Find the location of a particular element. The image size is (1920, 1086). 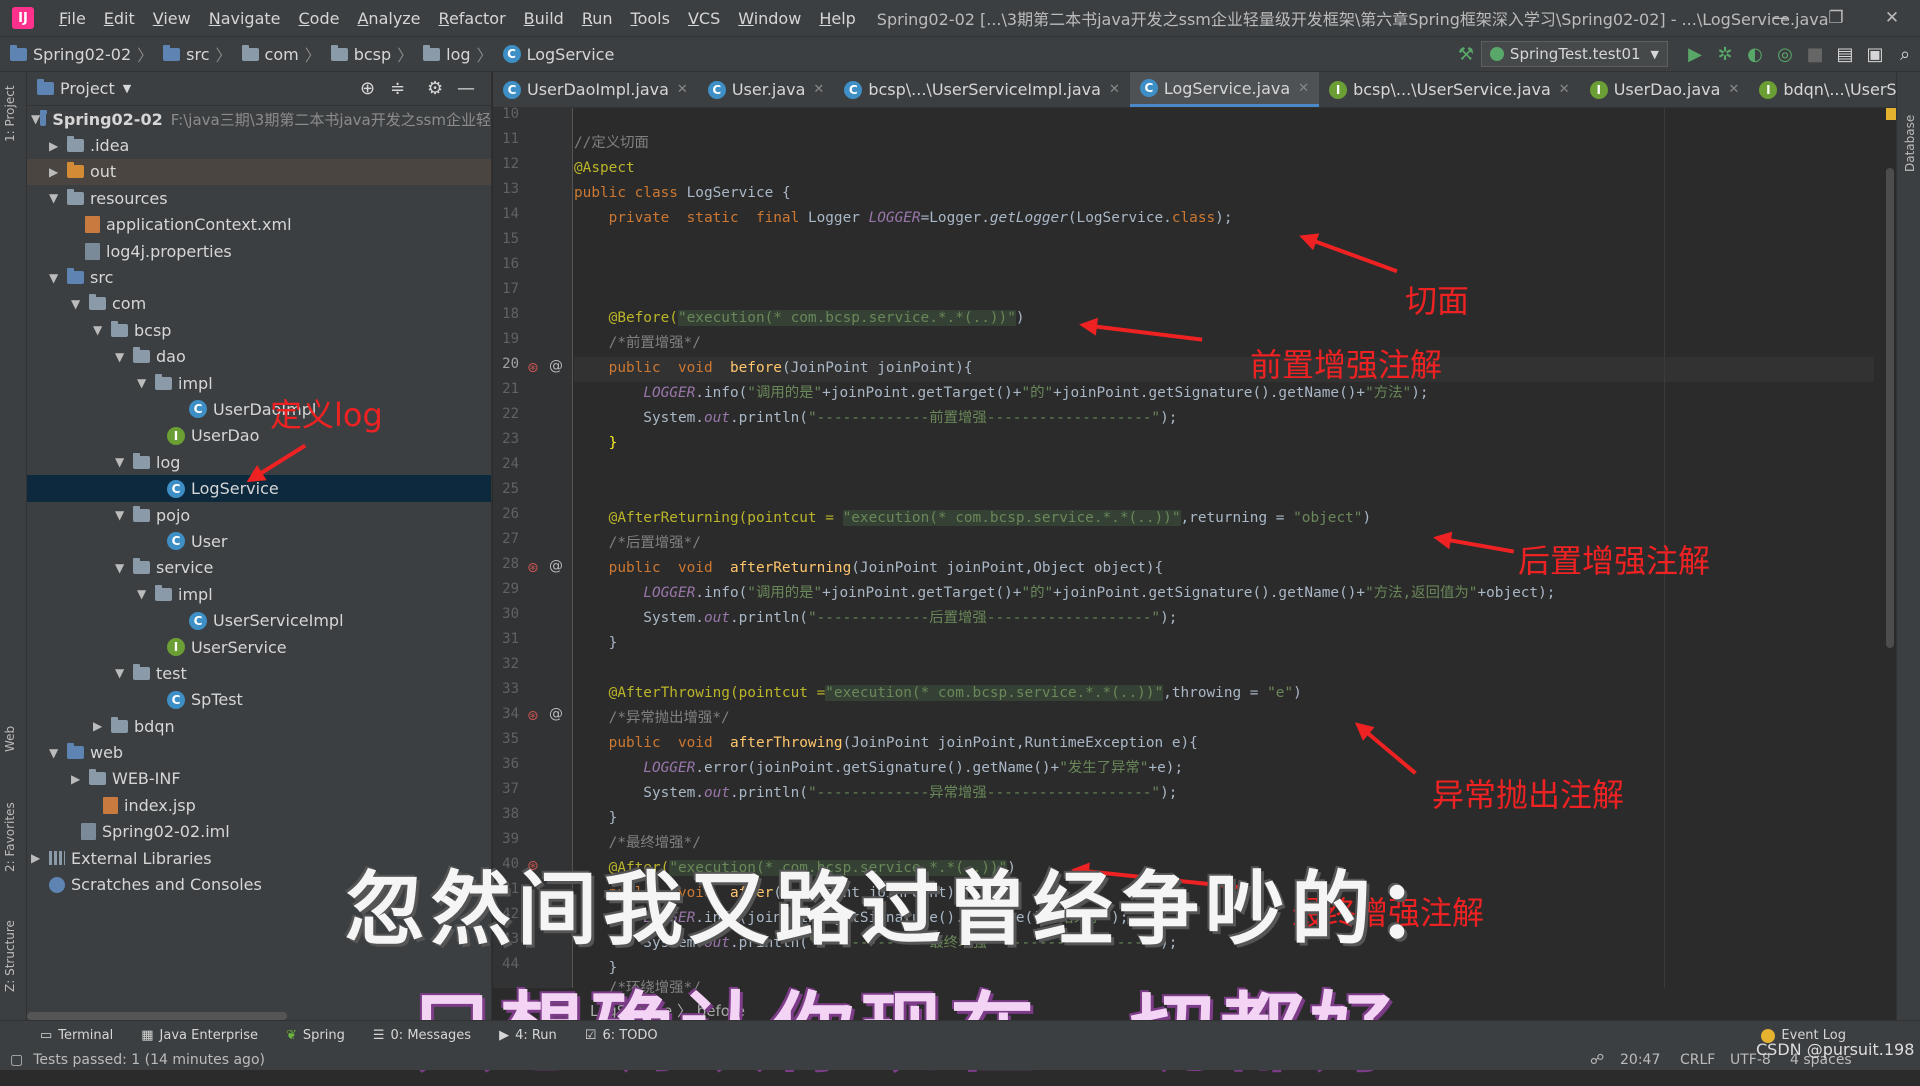

menu-analyze: Analyze is located at coordinates (388, 18).